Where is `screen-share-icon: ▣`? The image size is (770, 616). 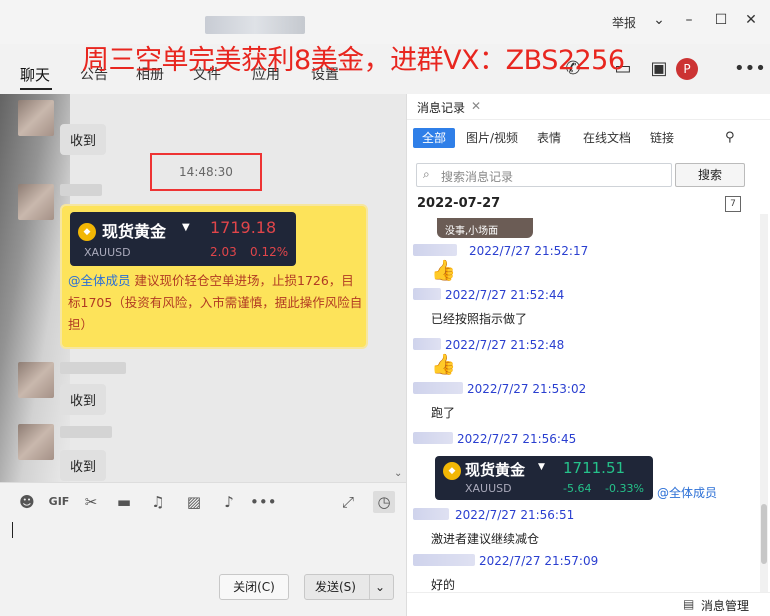 screen-share-icon: ▣ is located at coordinates (659, 69).